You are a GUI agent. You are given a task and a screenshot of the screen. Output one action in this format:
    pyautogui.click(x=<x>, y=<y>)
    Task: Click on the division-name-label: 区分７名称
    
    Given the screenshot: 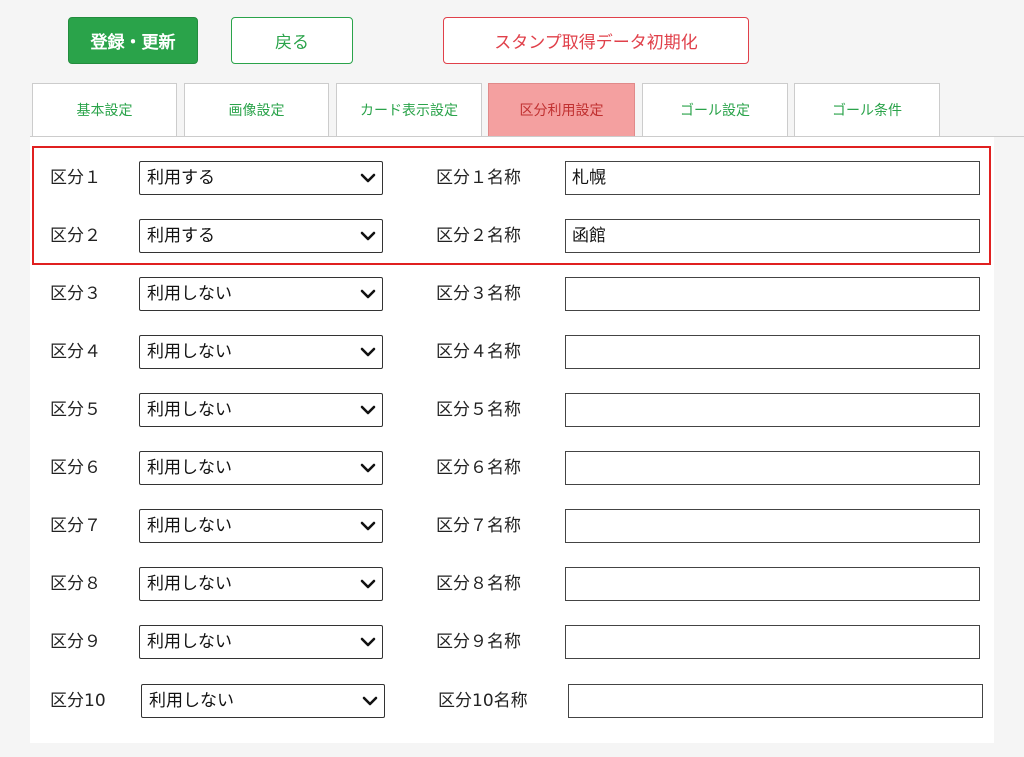 What is the action you would take?
    pyautogui.click(x=478, y=526)
    